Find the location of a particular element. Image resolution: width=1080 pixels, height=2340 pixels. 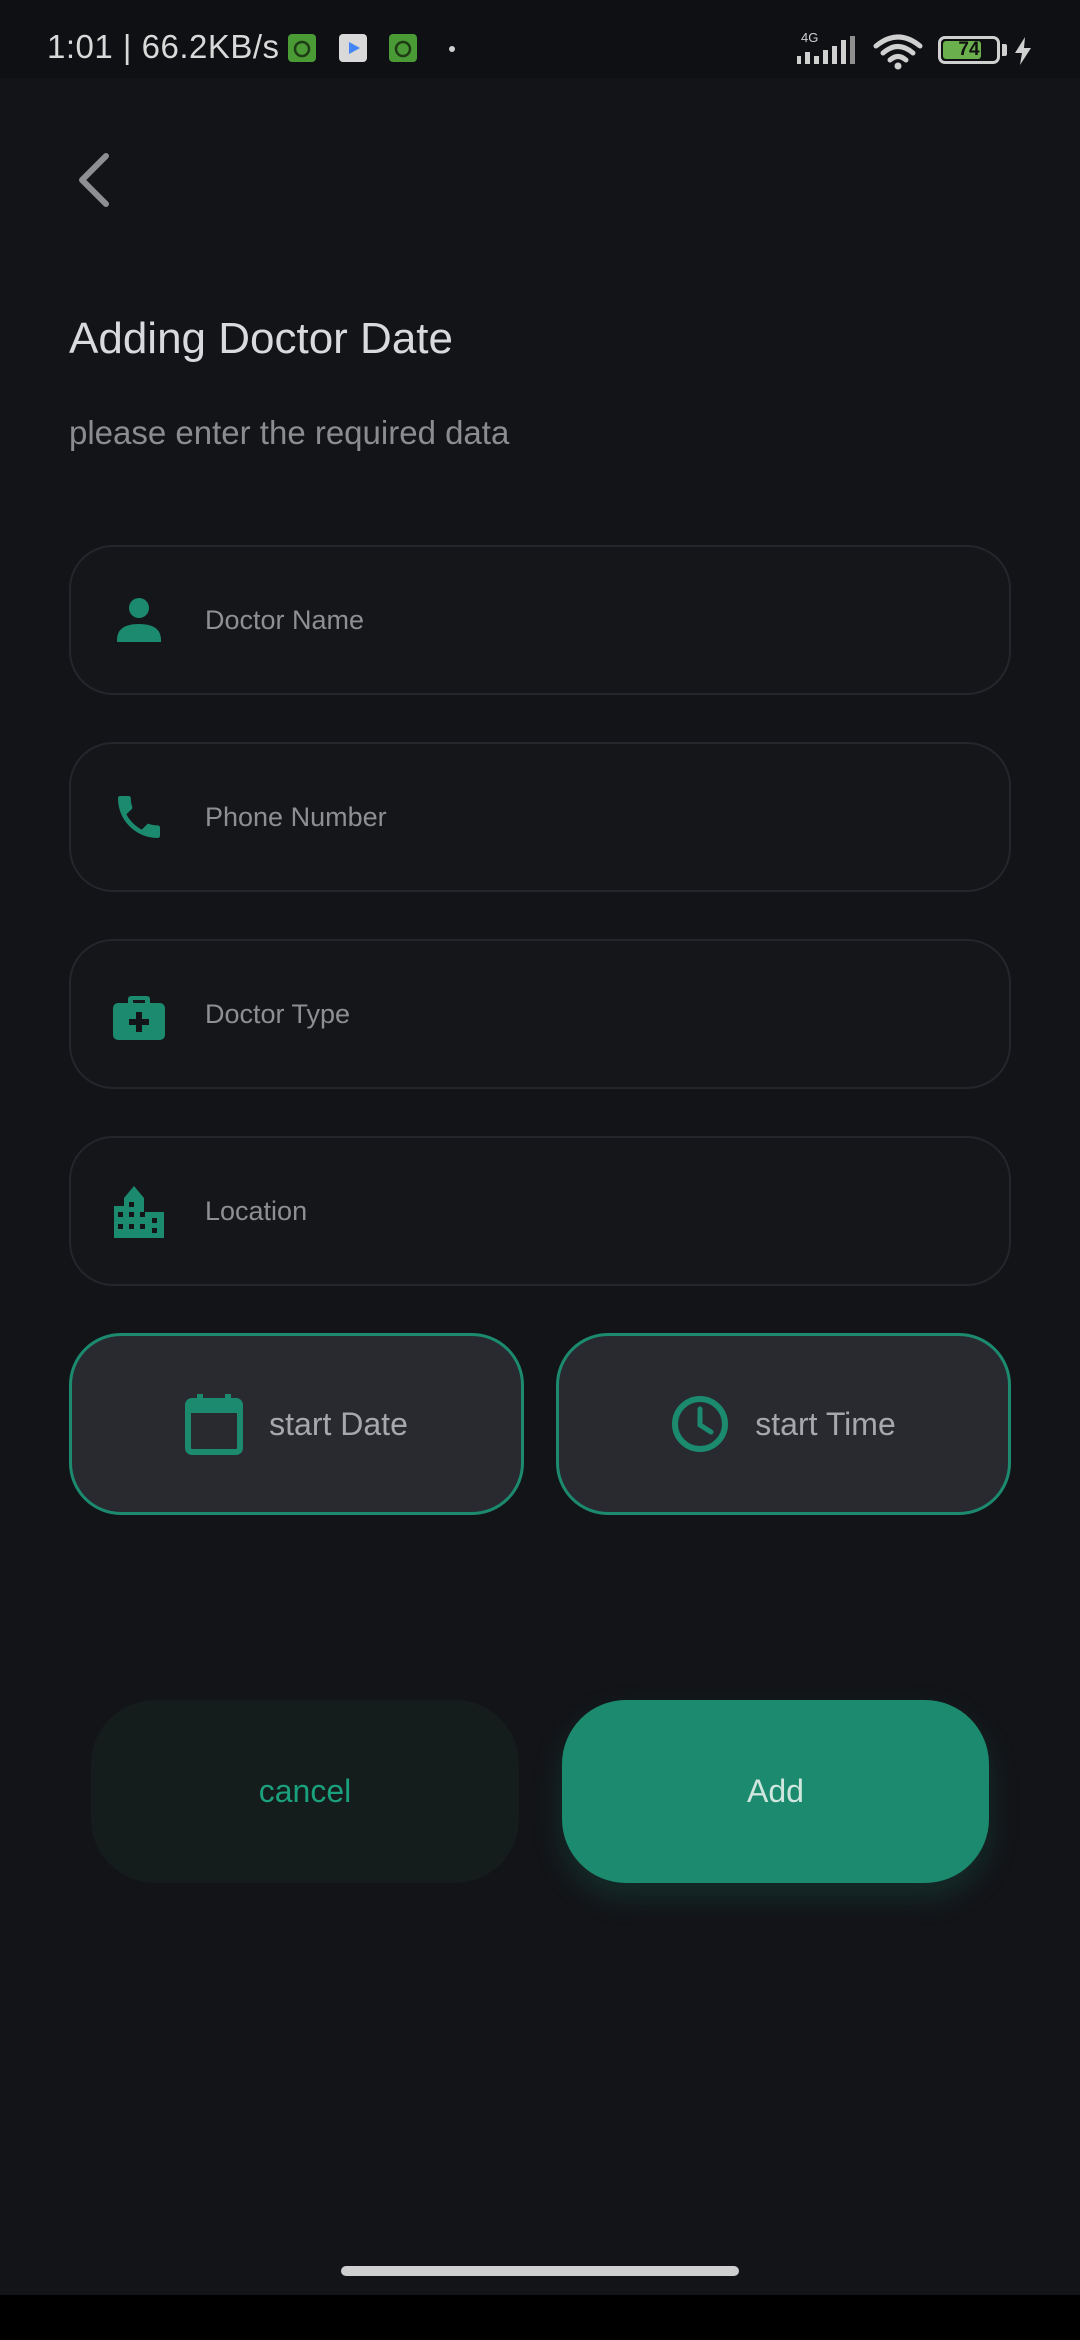

calendar-icon is located at coordinates (214, 1424).